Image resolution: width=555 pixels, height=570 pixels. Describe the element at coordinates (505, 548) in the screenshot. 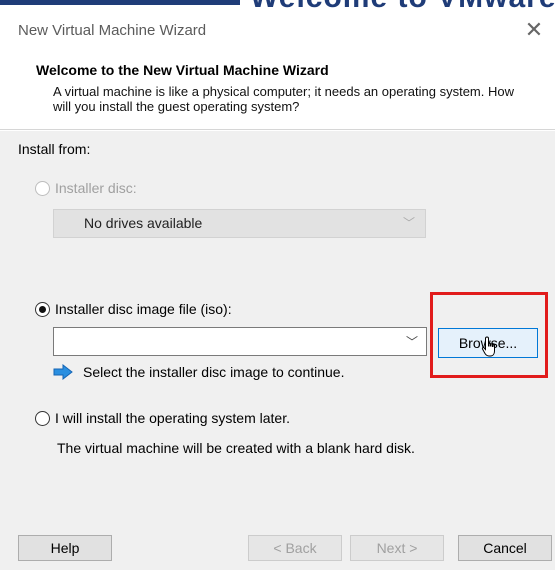

I see `cancel-button: Cancel` at that location.